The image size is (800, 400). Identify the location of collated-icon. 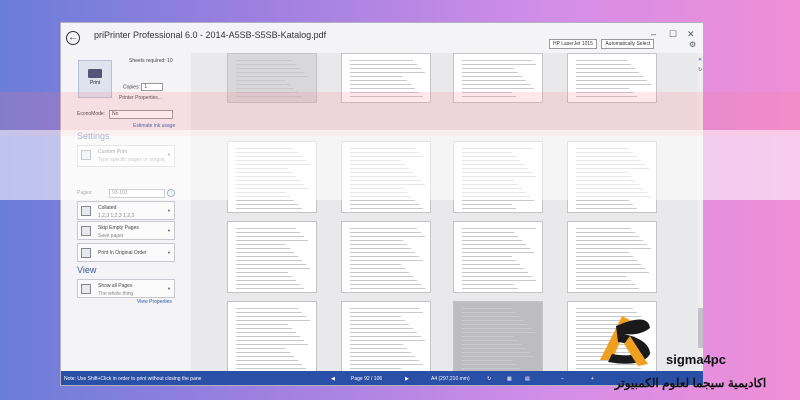
(86, 211).